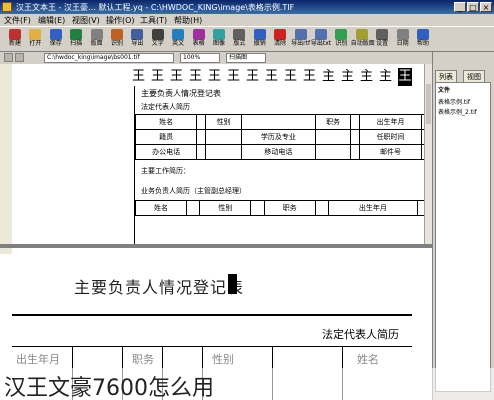 Image resolution: width=494 pixels, height=400 pixels. Describe the element at coordinates (86, 20) in the screenshot. I see `menu-view: 视图(V)` at that location.